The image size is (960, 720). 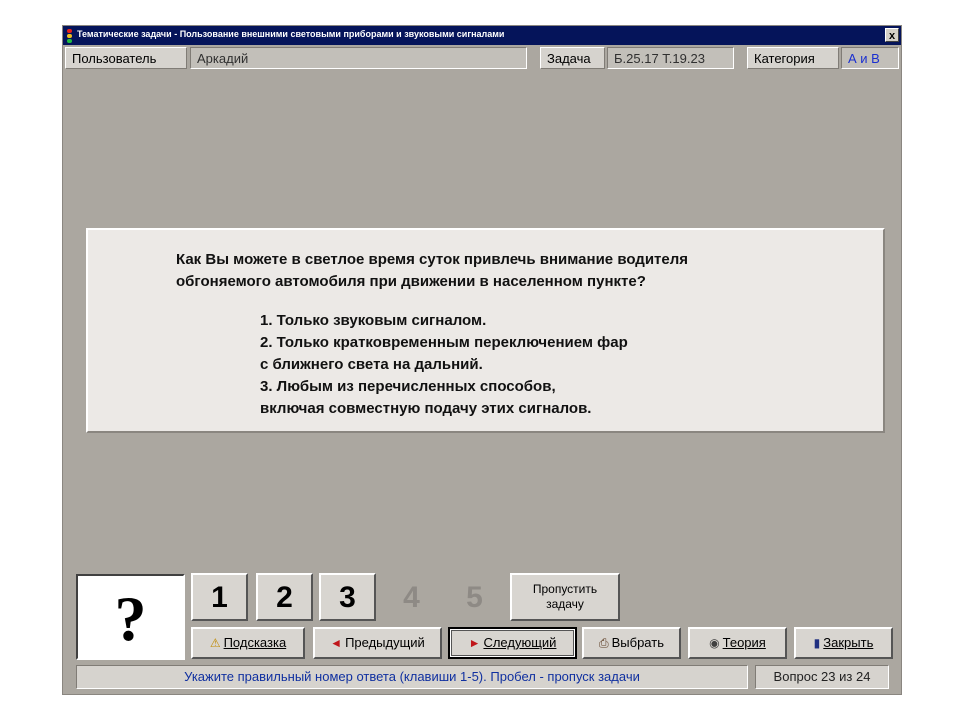 I want to click on choose-button: ⎙ Выбрать, so click(x=631, y=643).